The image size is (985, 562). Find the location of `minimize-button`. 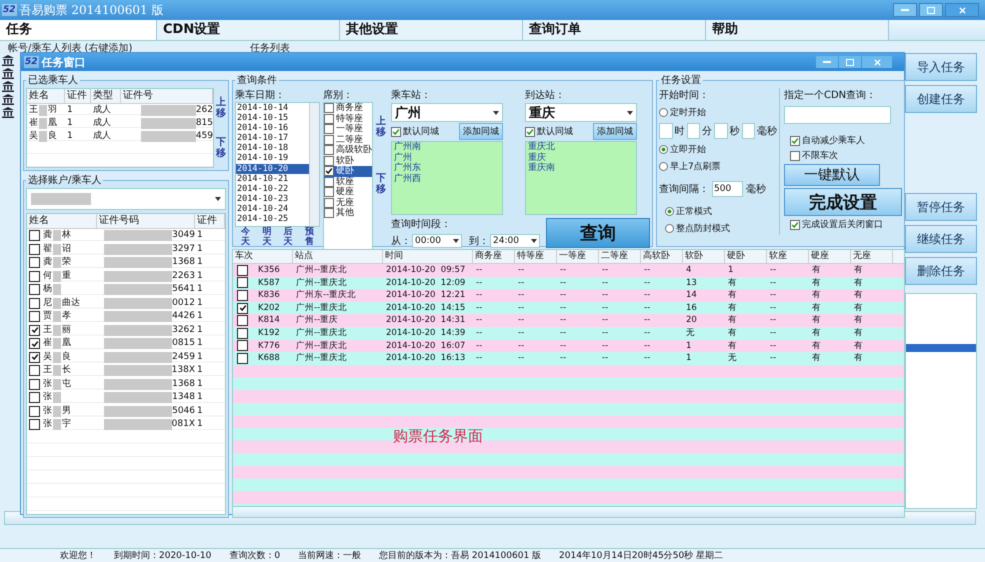

minimize-button is located at coordinates (905, 10).